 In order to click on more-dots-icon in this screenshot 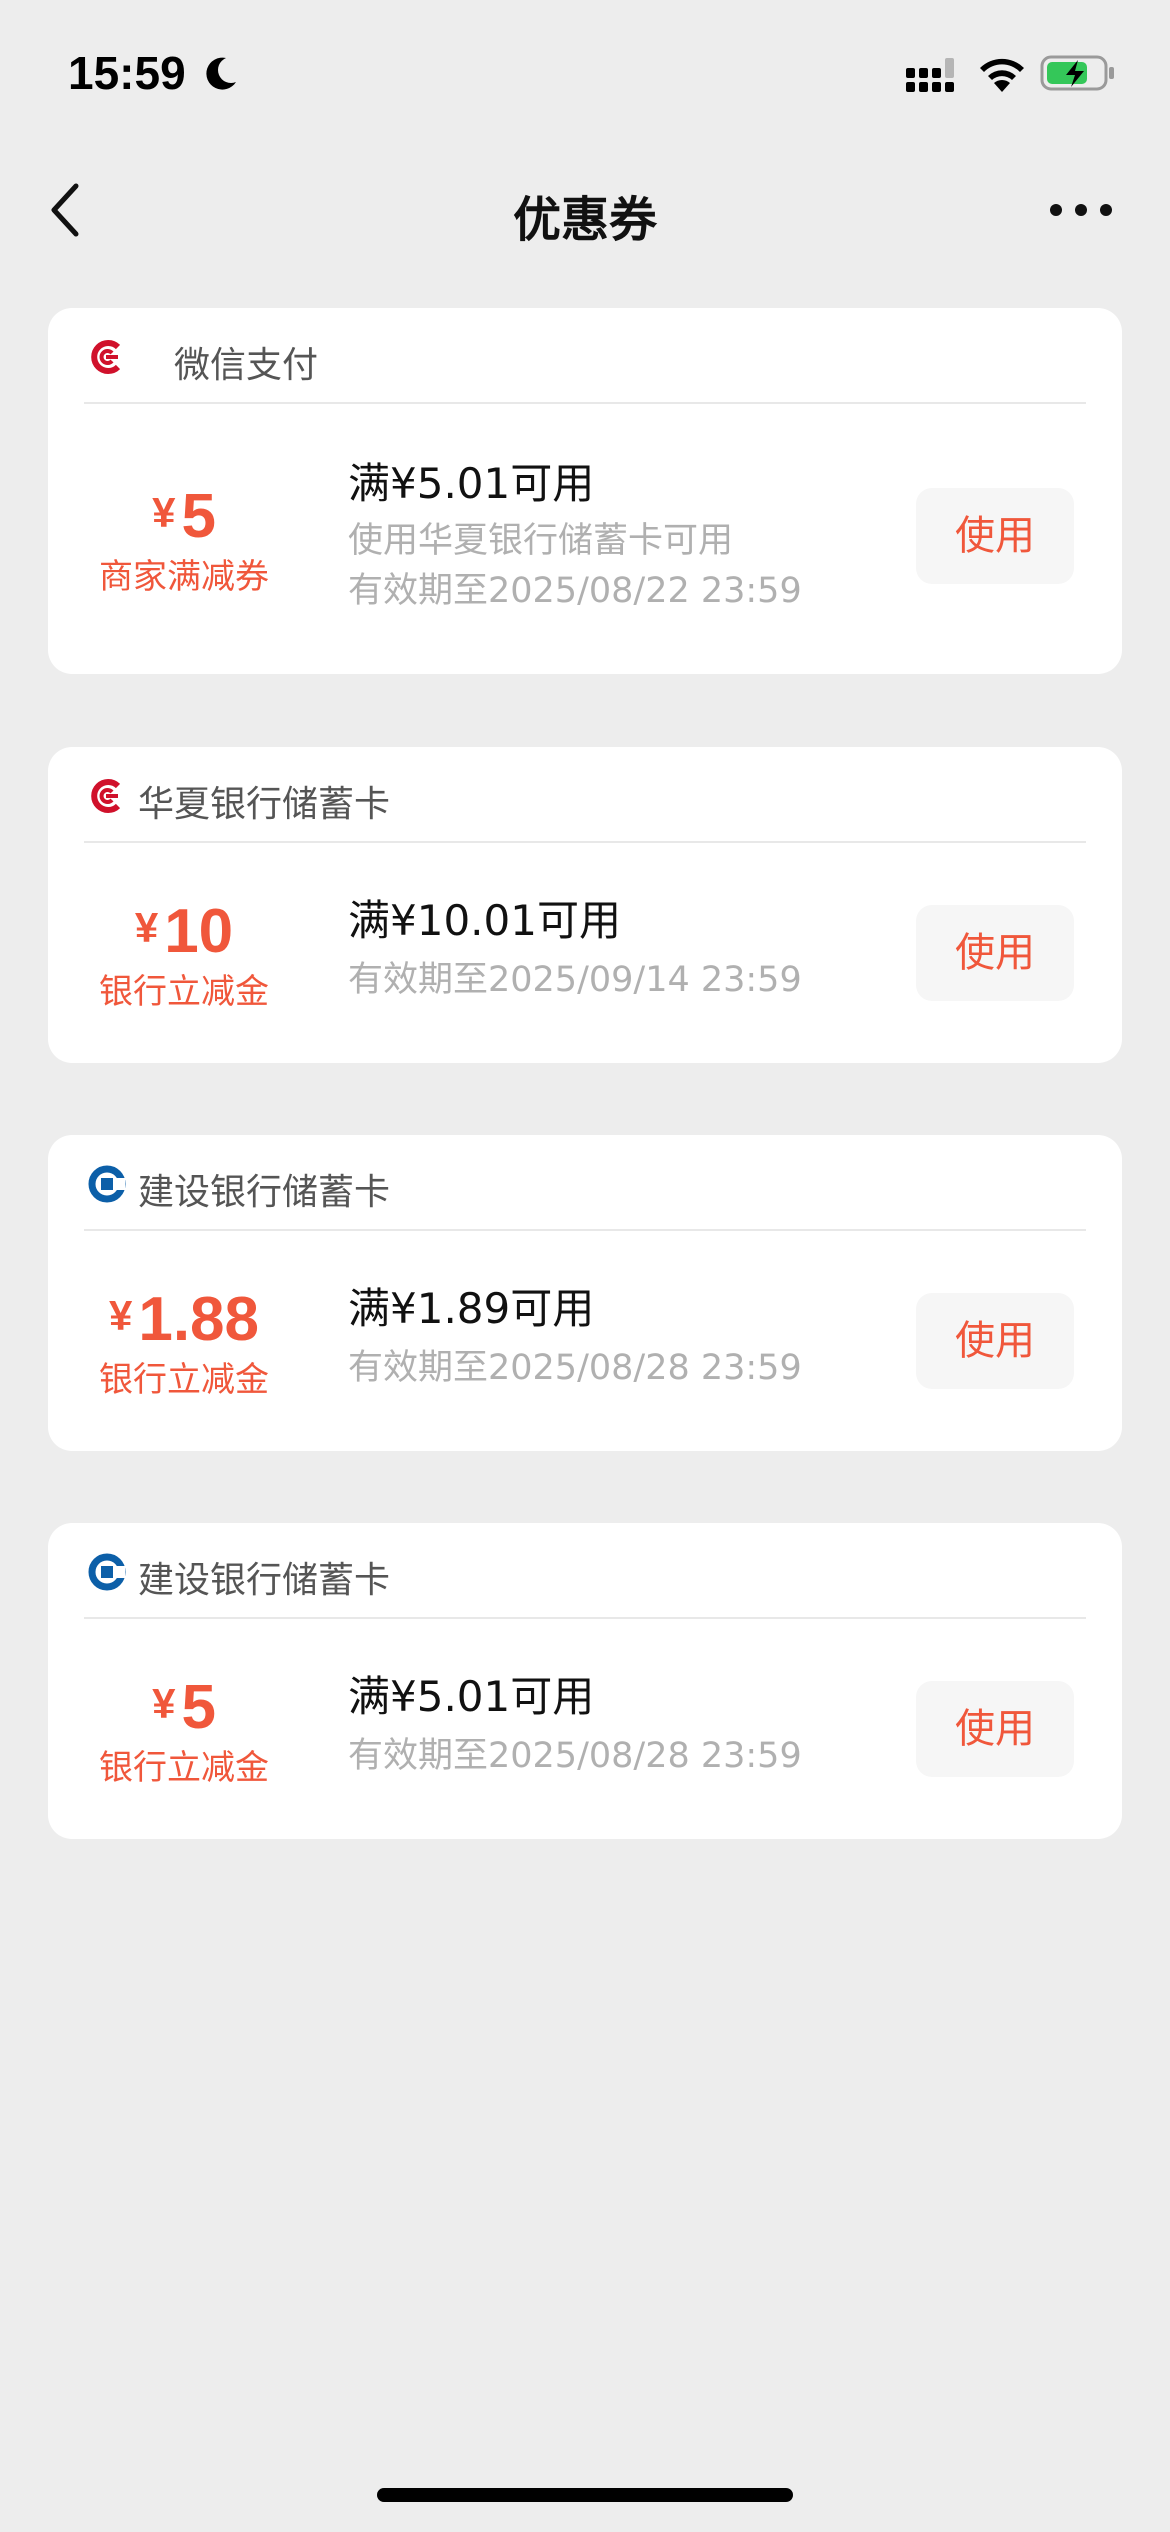, I will do `click(1081, 210)`.